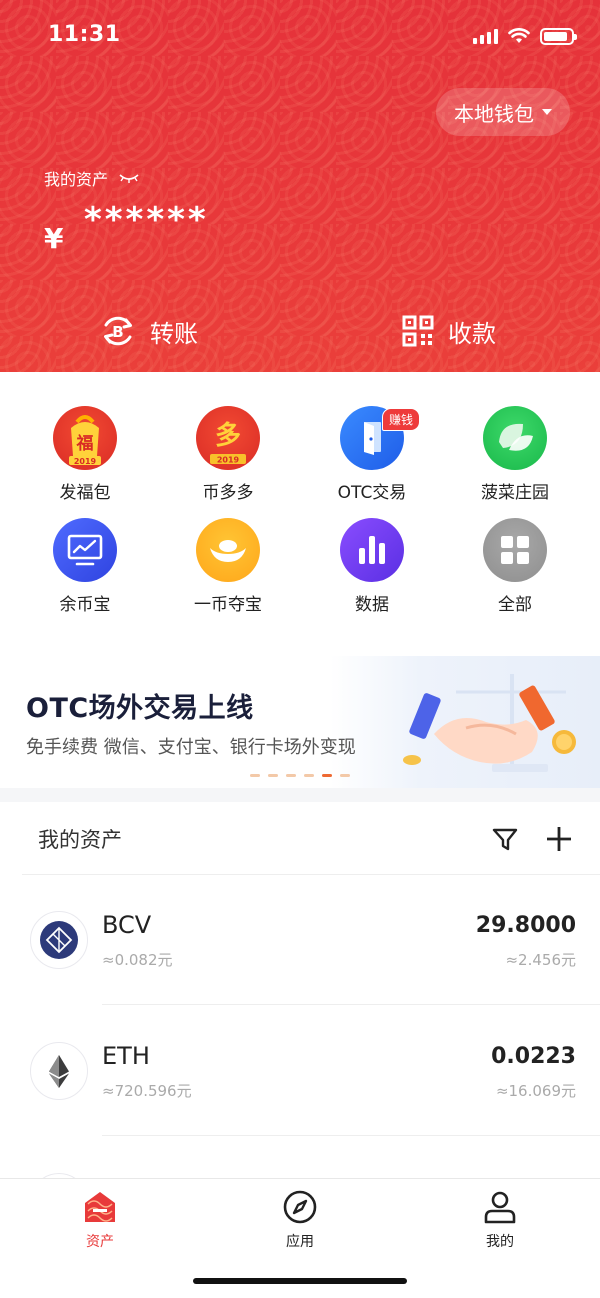 This screenshot has height=1298, width=600. I want to click on banner-subtitle: 免手续费 微信、支付宝、银行卡场外变现, so click(191, 747).